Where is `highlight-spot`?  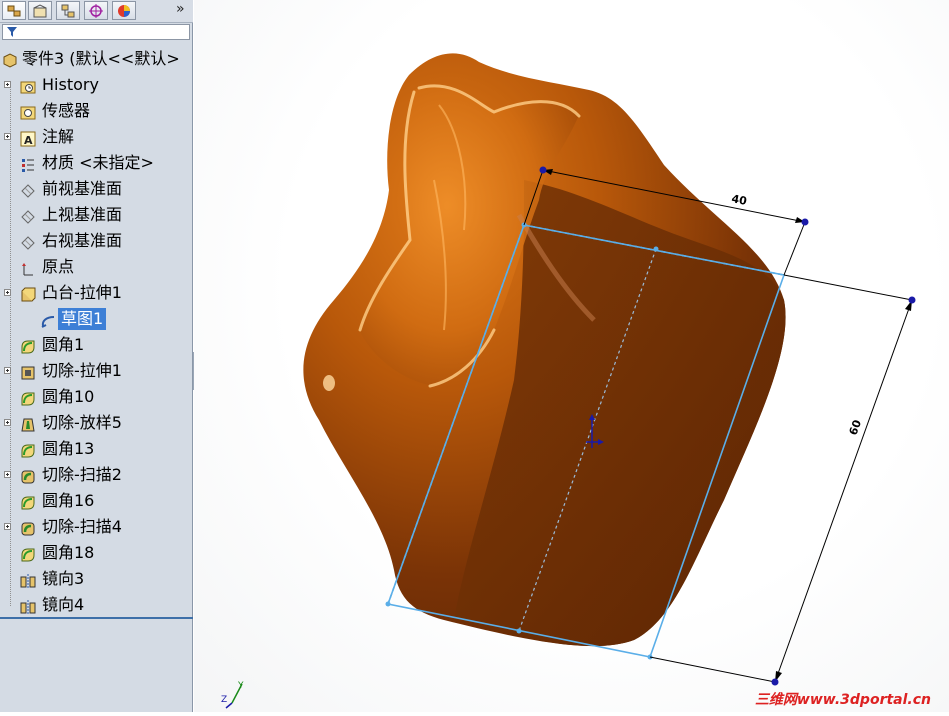 highlight-spot is located at coordinates (329, 383).